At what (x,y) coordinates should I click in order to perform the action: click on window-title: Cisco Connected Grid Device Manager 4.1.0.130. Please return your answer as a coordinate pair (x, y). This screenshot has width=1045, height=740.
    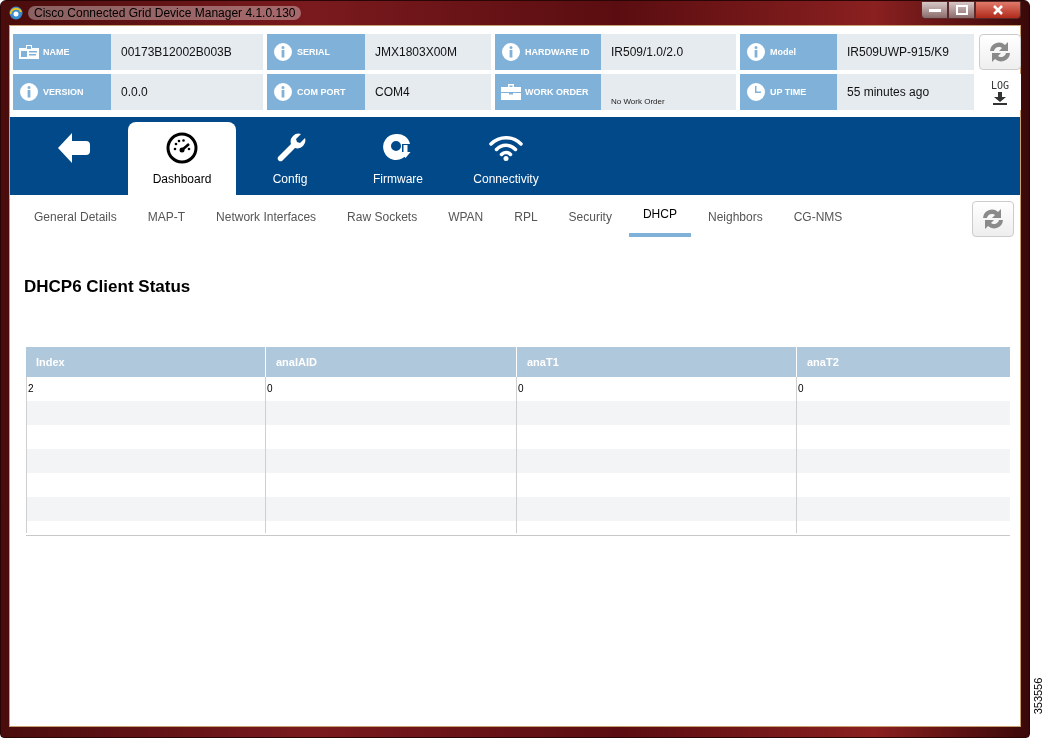
    Looking at the image, I should click on (165, 13).